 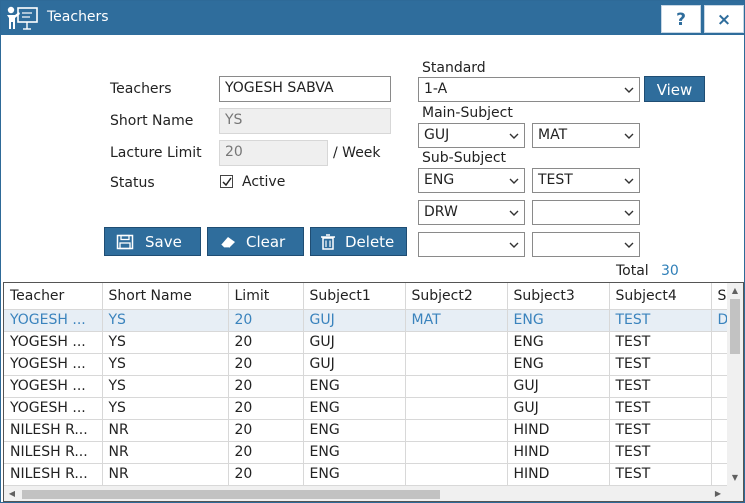 What do you see at coordinates (231, 494) in the screenshot?
I see `horizontal-scroll-thumb` at bounding box center [231, 494].